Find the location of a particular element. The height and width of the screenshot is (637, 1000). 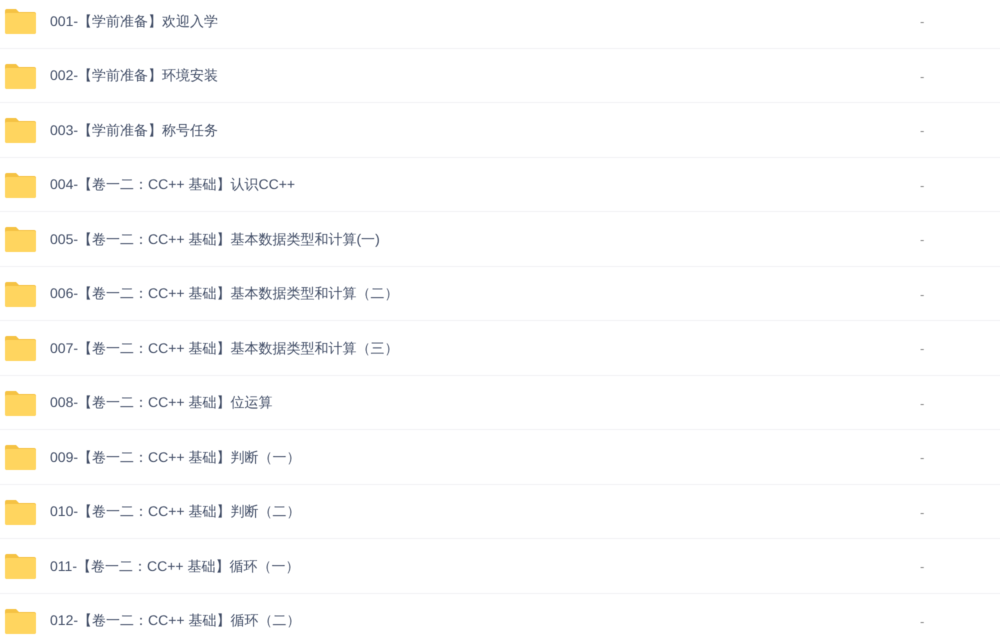

file-name: 003-【学前准备】称号任务 is located at coordinates (485, 131).